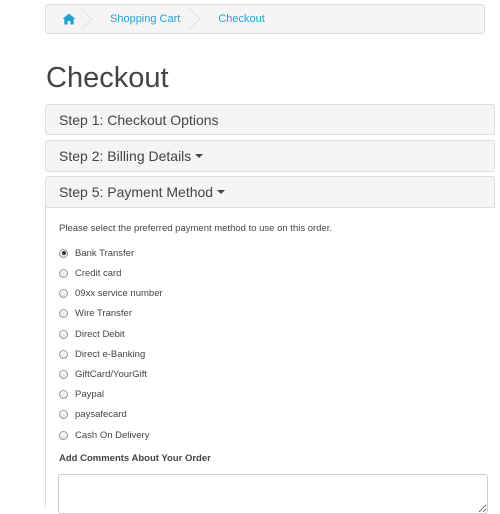 The width and height of the screenshot is (500, 514). I want to click on step-billing-details-label: Step 2: Billing Details, so click(125, 156).